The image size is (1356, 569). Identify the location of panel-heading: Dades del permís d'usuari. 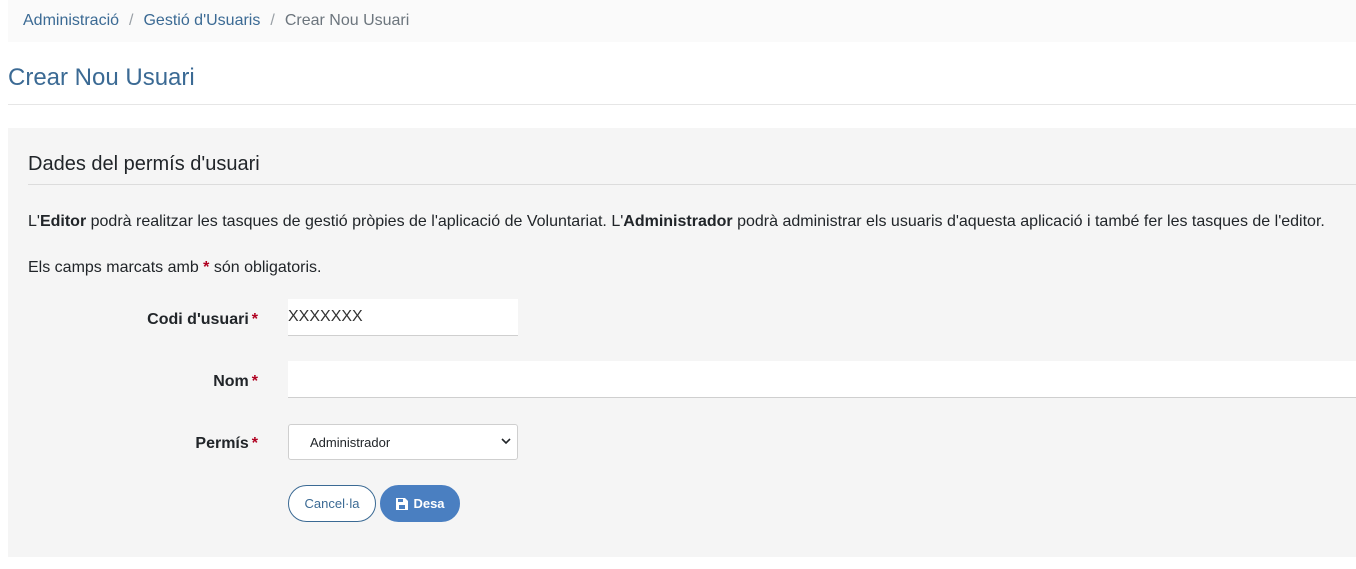
(144, 164).